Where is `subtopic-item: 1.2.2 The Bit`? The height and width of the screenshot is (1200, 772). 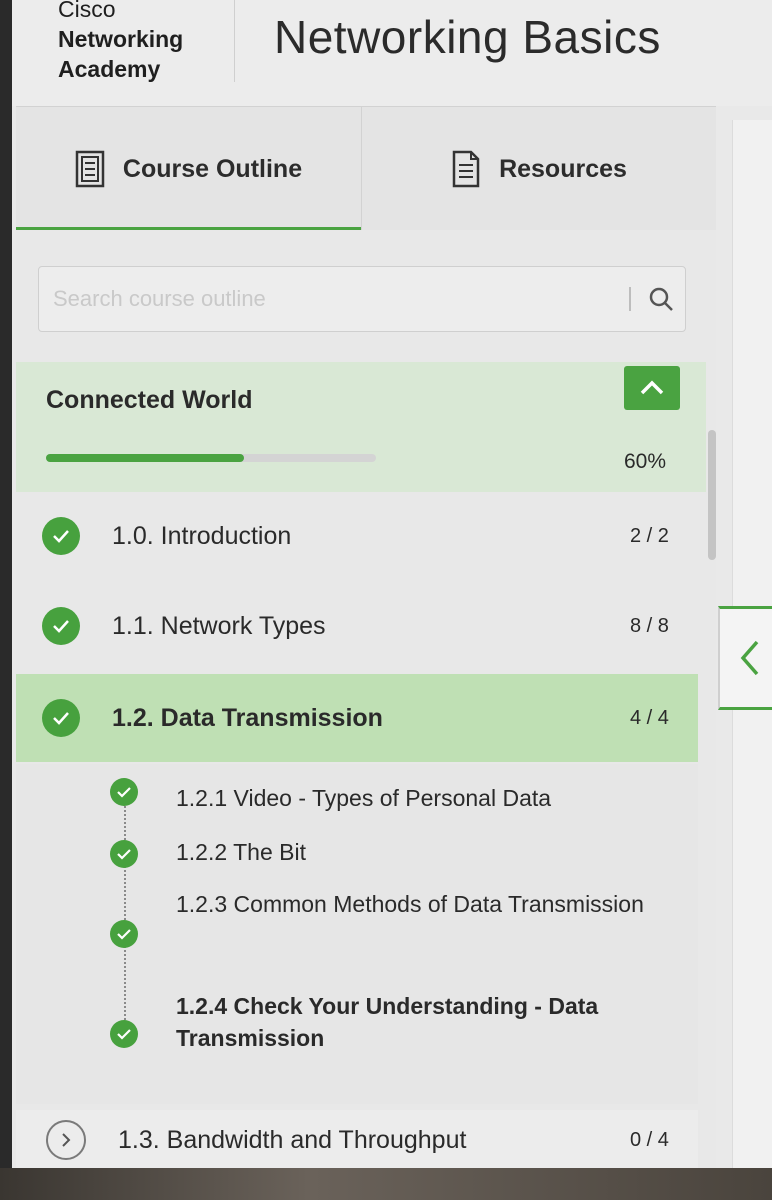 subtopic-item: 1.2.2 The Bit is located at coordinates (208, 853).